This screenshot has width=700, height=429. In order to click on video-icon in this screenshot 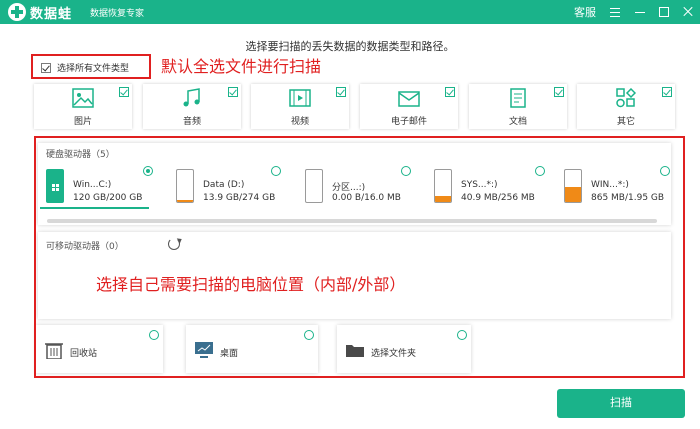, I will do `click(300, 98)`.